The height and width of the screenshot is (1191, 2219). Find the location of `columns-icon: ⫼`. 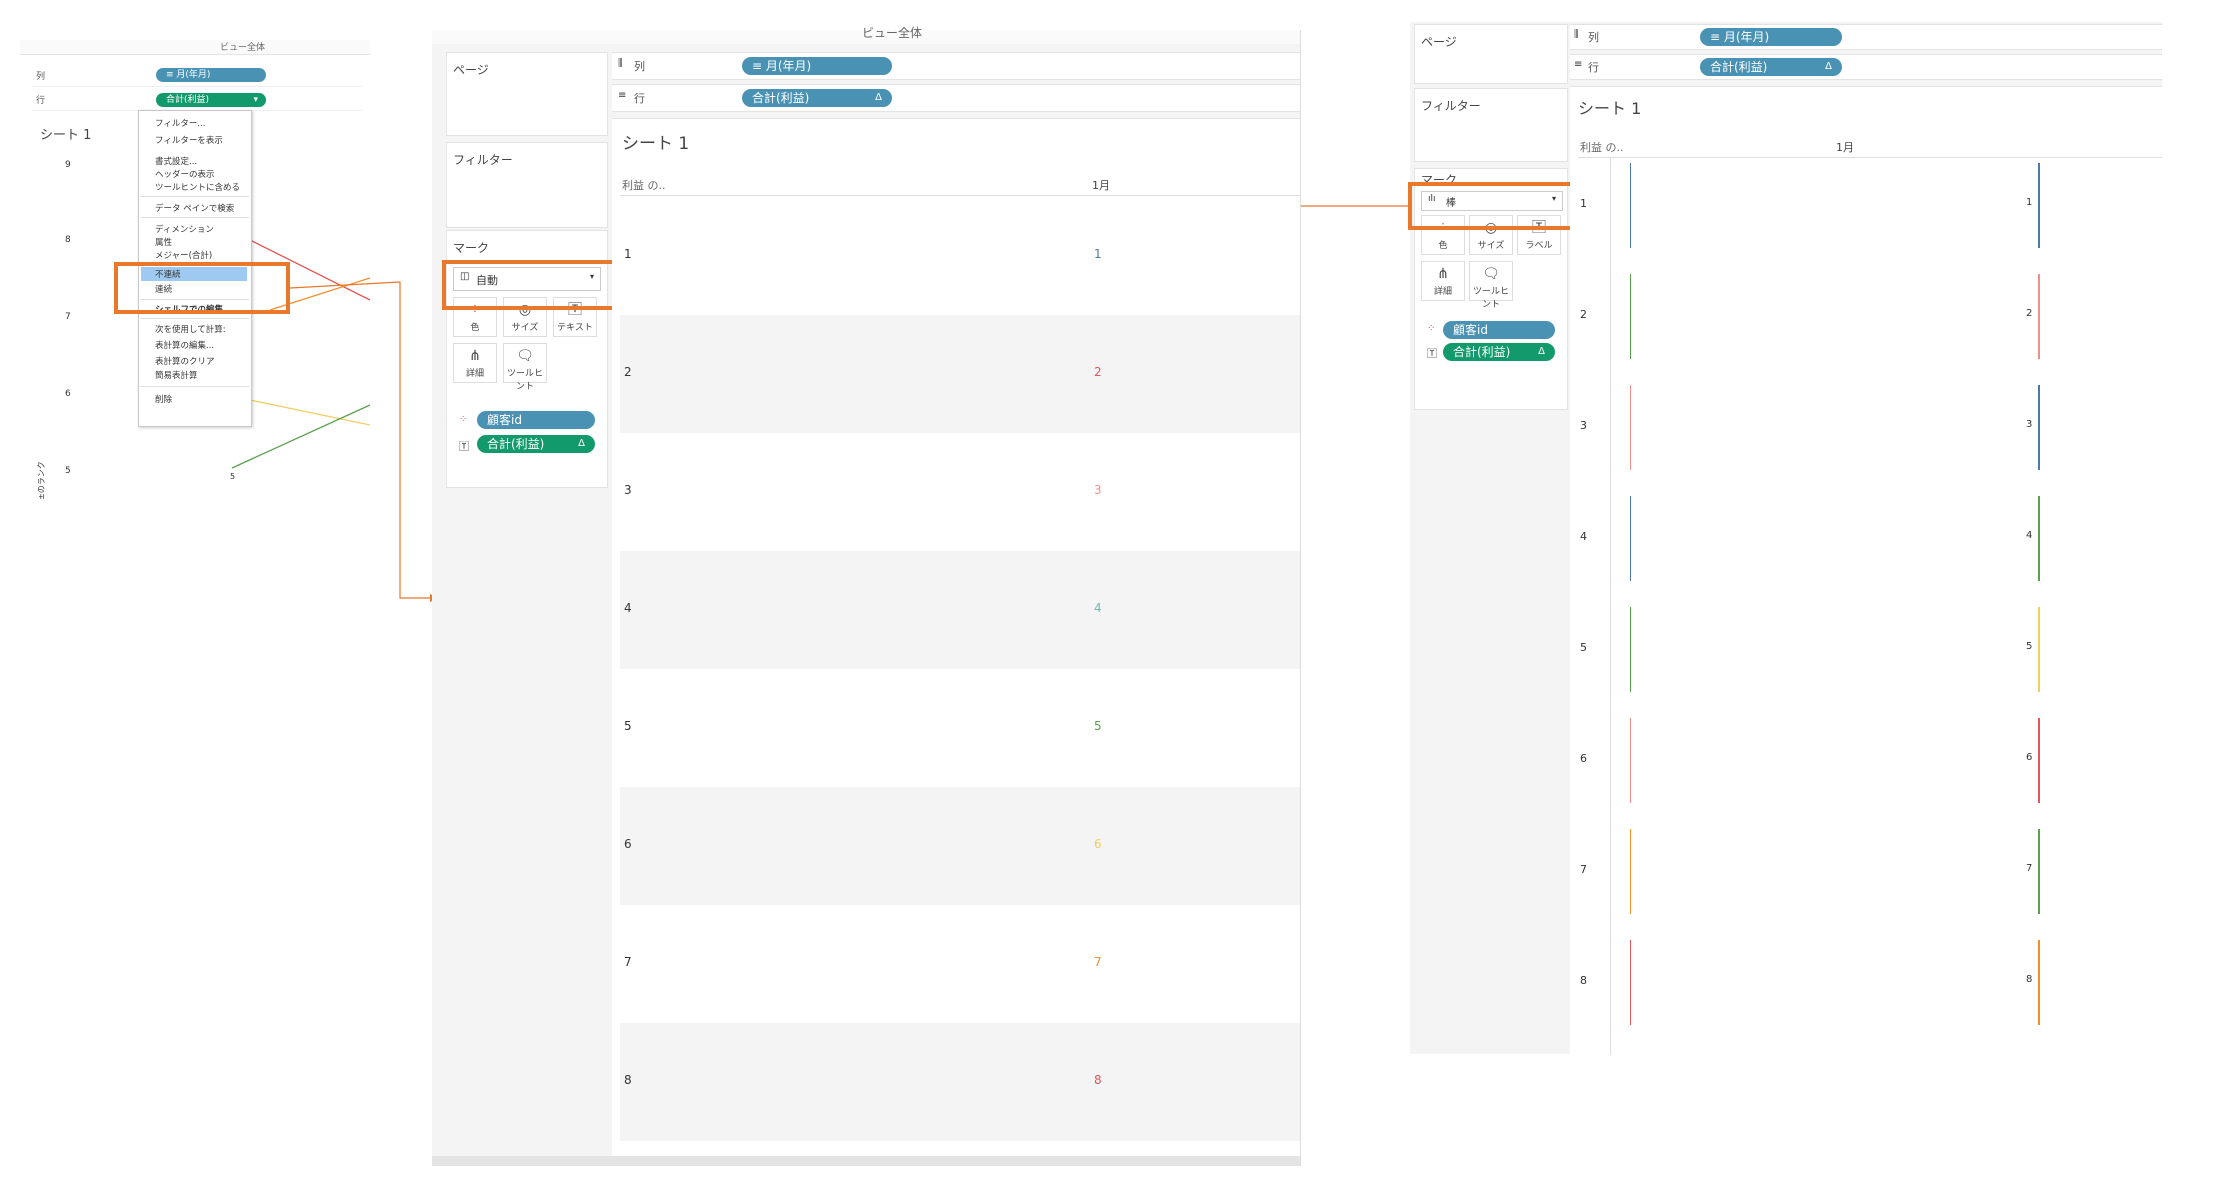

columns-icon: ⫼ is located at coordinates (1576, 34).